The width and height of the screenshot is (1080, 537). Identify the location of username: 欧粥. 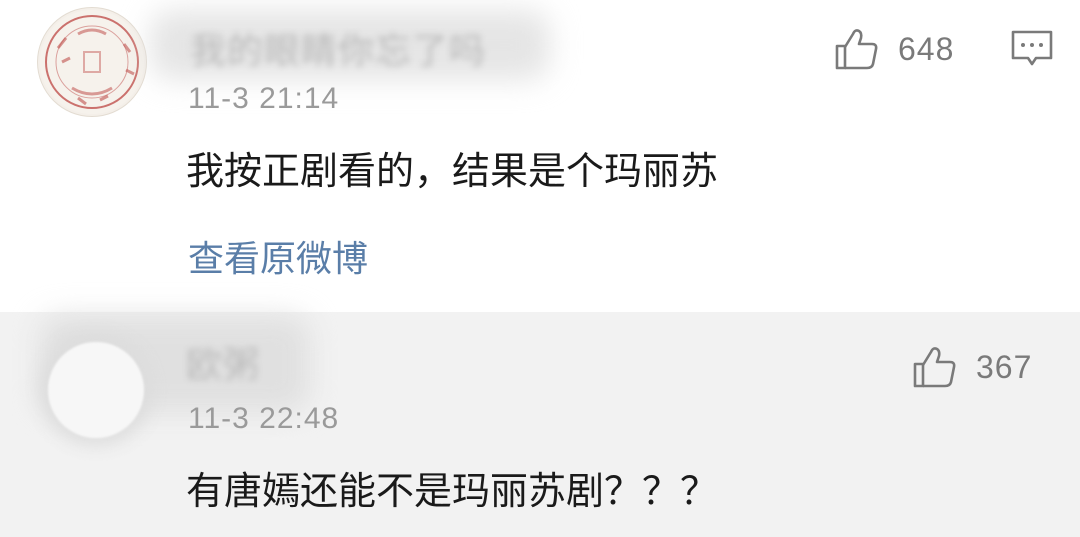
(223, 362).